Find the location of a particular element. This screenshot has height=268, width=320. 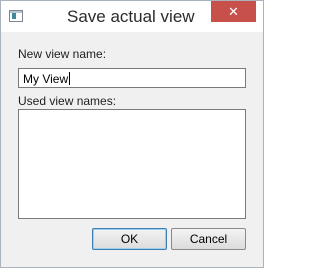

ok-button: OK is located at coordinates (129, 239).